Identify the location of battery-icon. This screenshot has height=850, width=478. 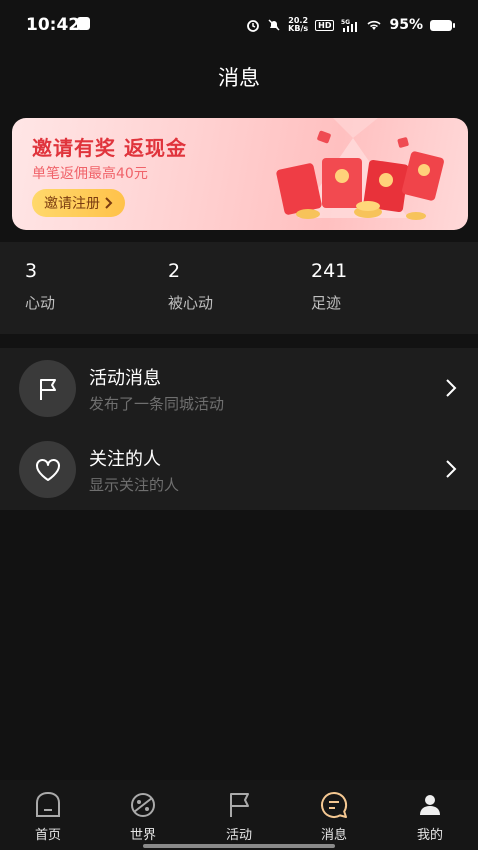
(442, 25).